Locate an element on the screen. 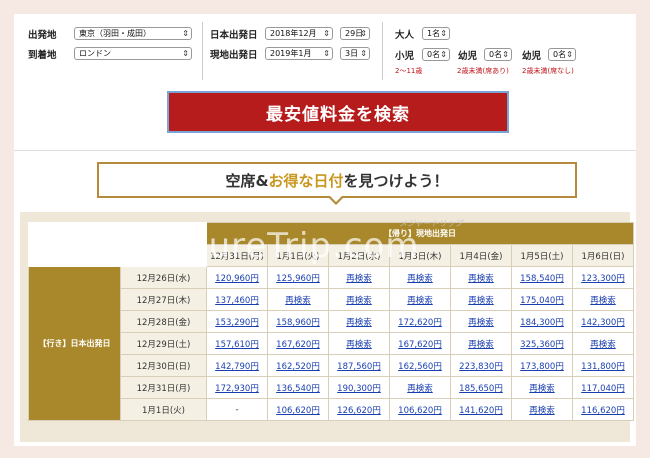 The width and height of the screenshot is (650, 458). arrival-row: 到着地 is located at coordinates (42, 54).